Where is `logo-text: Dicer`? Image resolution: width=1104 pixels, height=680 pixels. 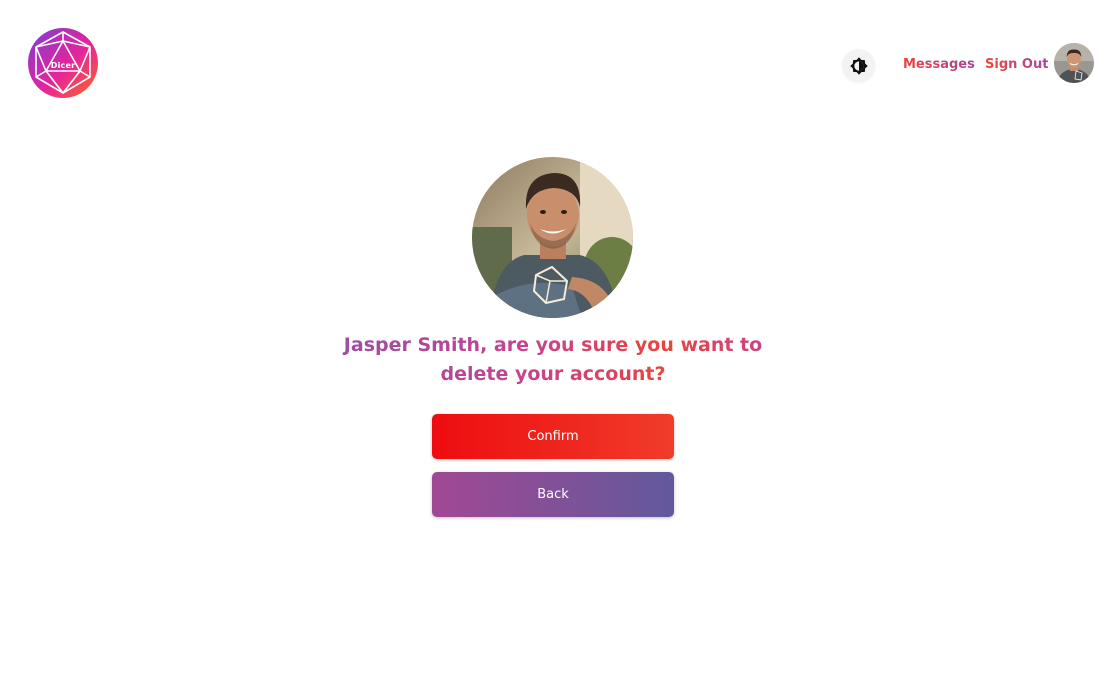
logo-text: Dicer is located at coordinates (63, 65).